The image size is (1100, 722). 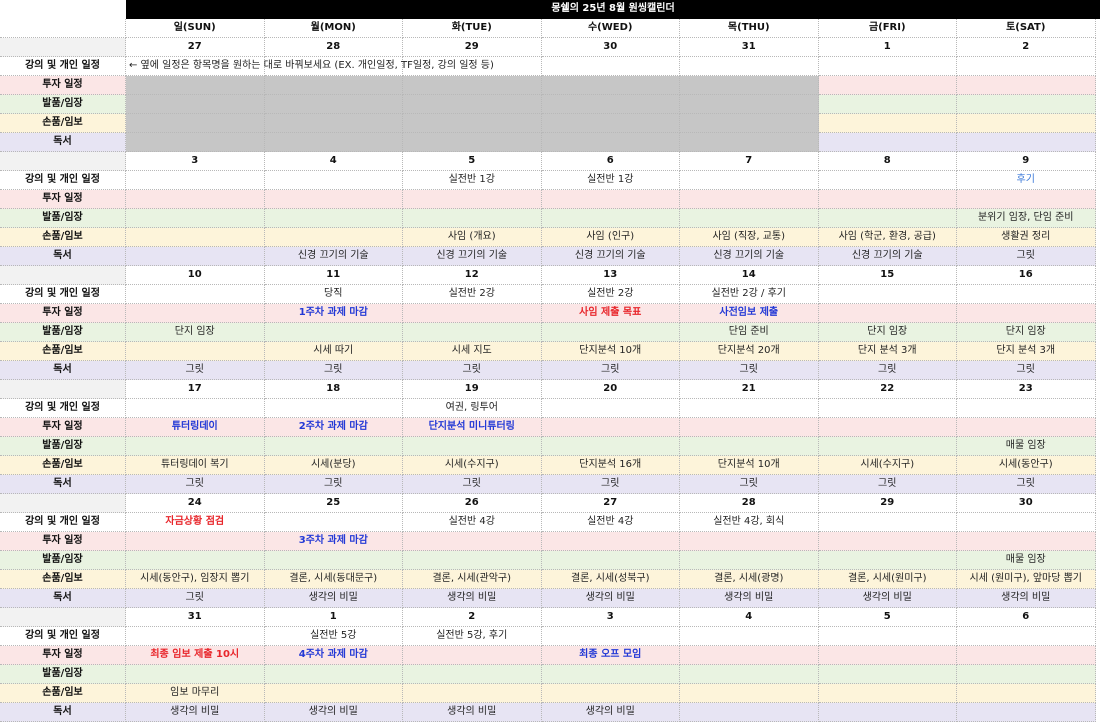 I want to click on weekday-header-0: 일(SUN), so click(x=195, y=28).